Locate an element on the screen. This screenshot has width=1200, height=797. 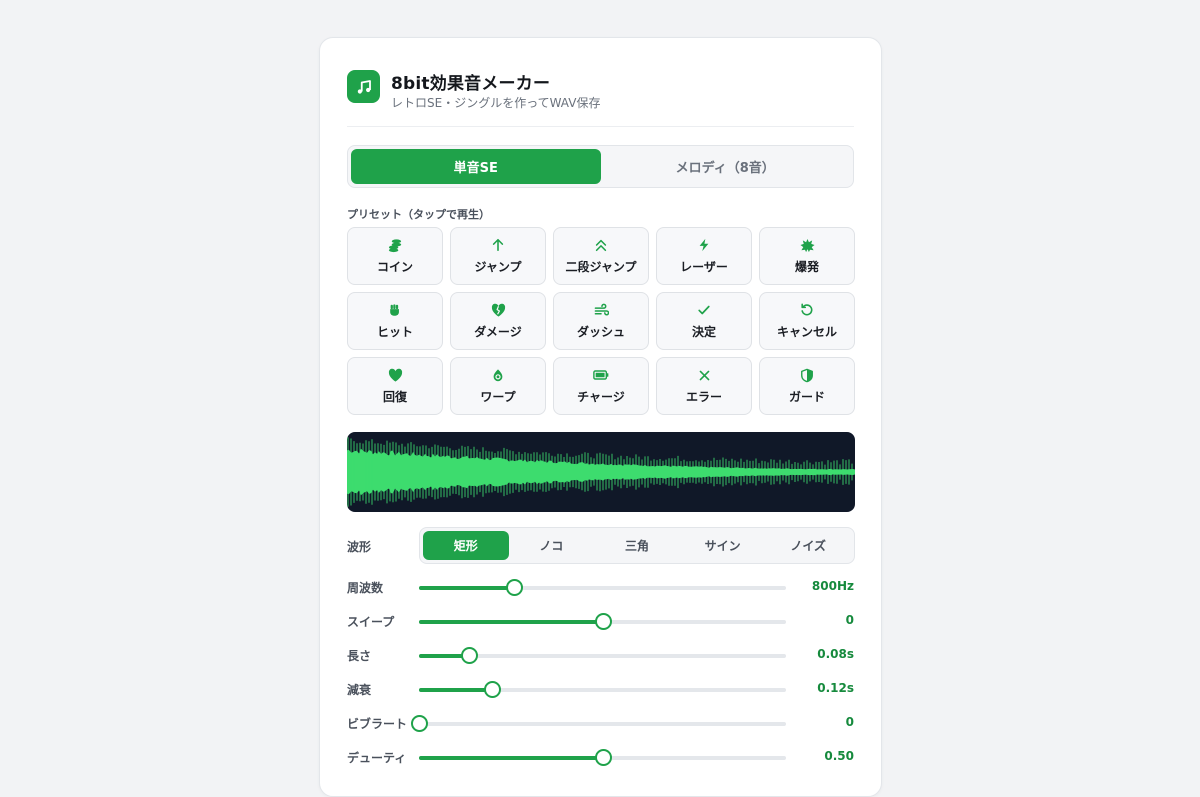
slider-label: 長さ is located at coordinates (359, 656).